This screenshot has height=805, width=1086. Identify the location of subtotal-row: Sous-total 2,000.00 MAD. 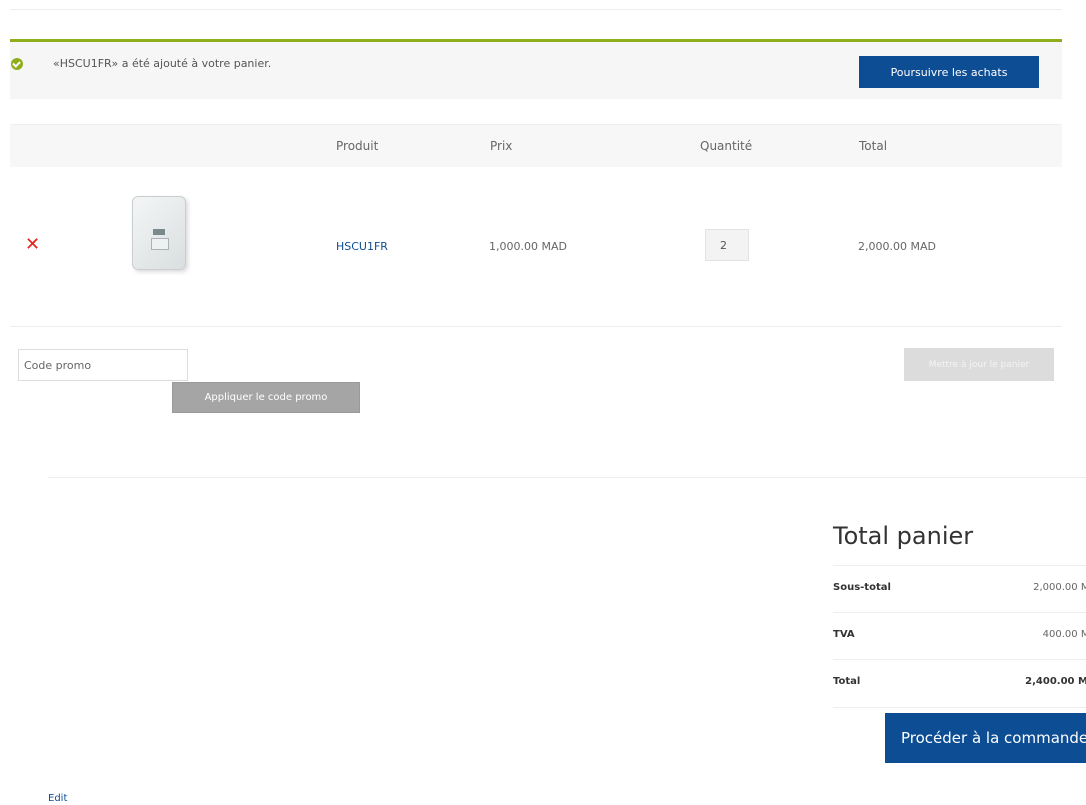
(959, 589).